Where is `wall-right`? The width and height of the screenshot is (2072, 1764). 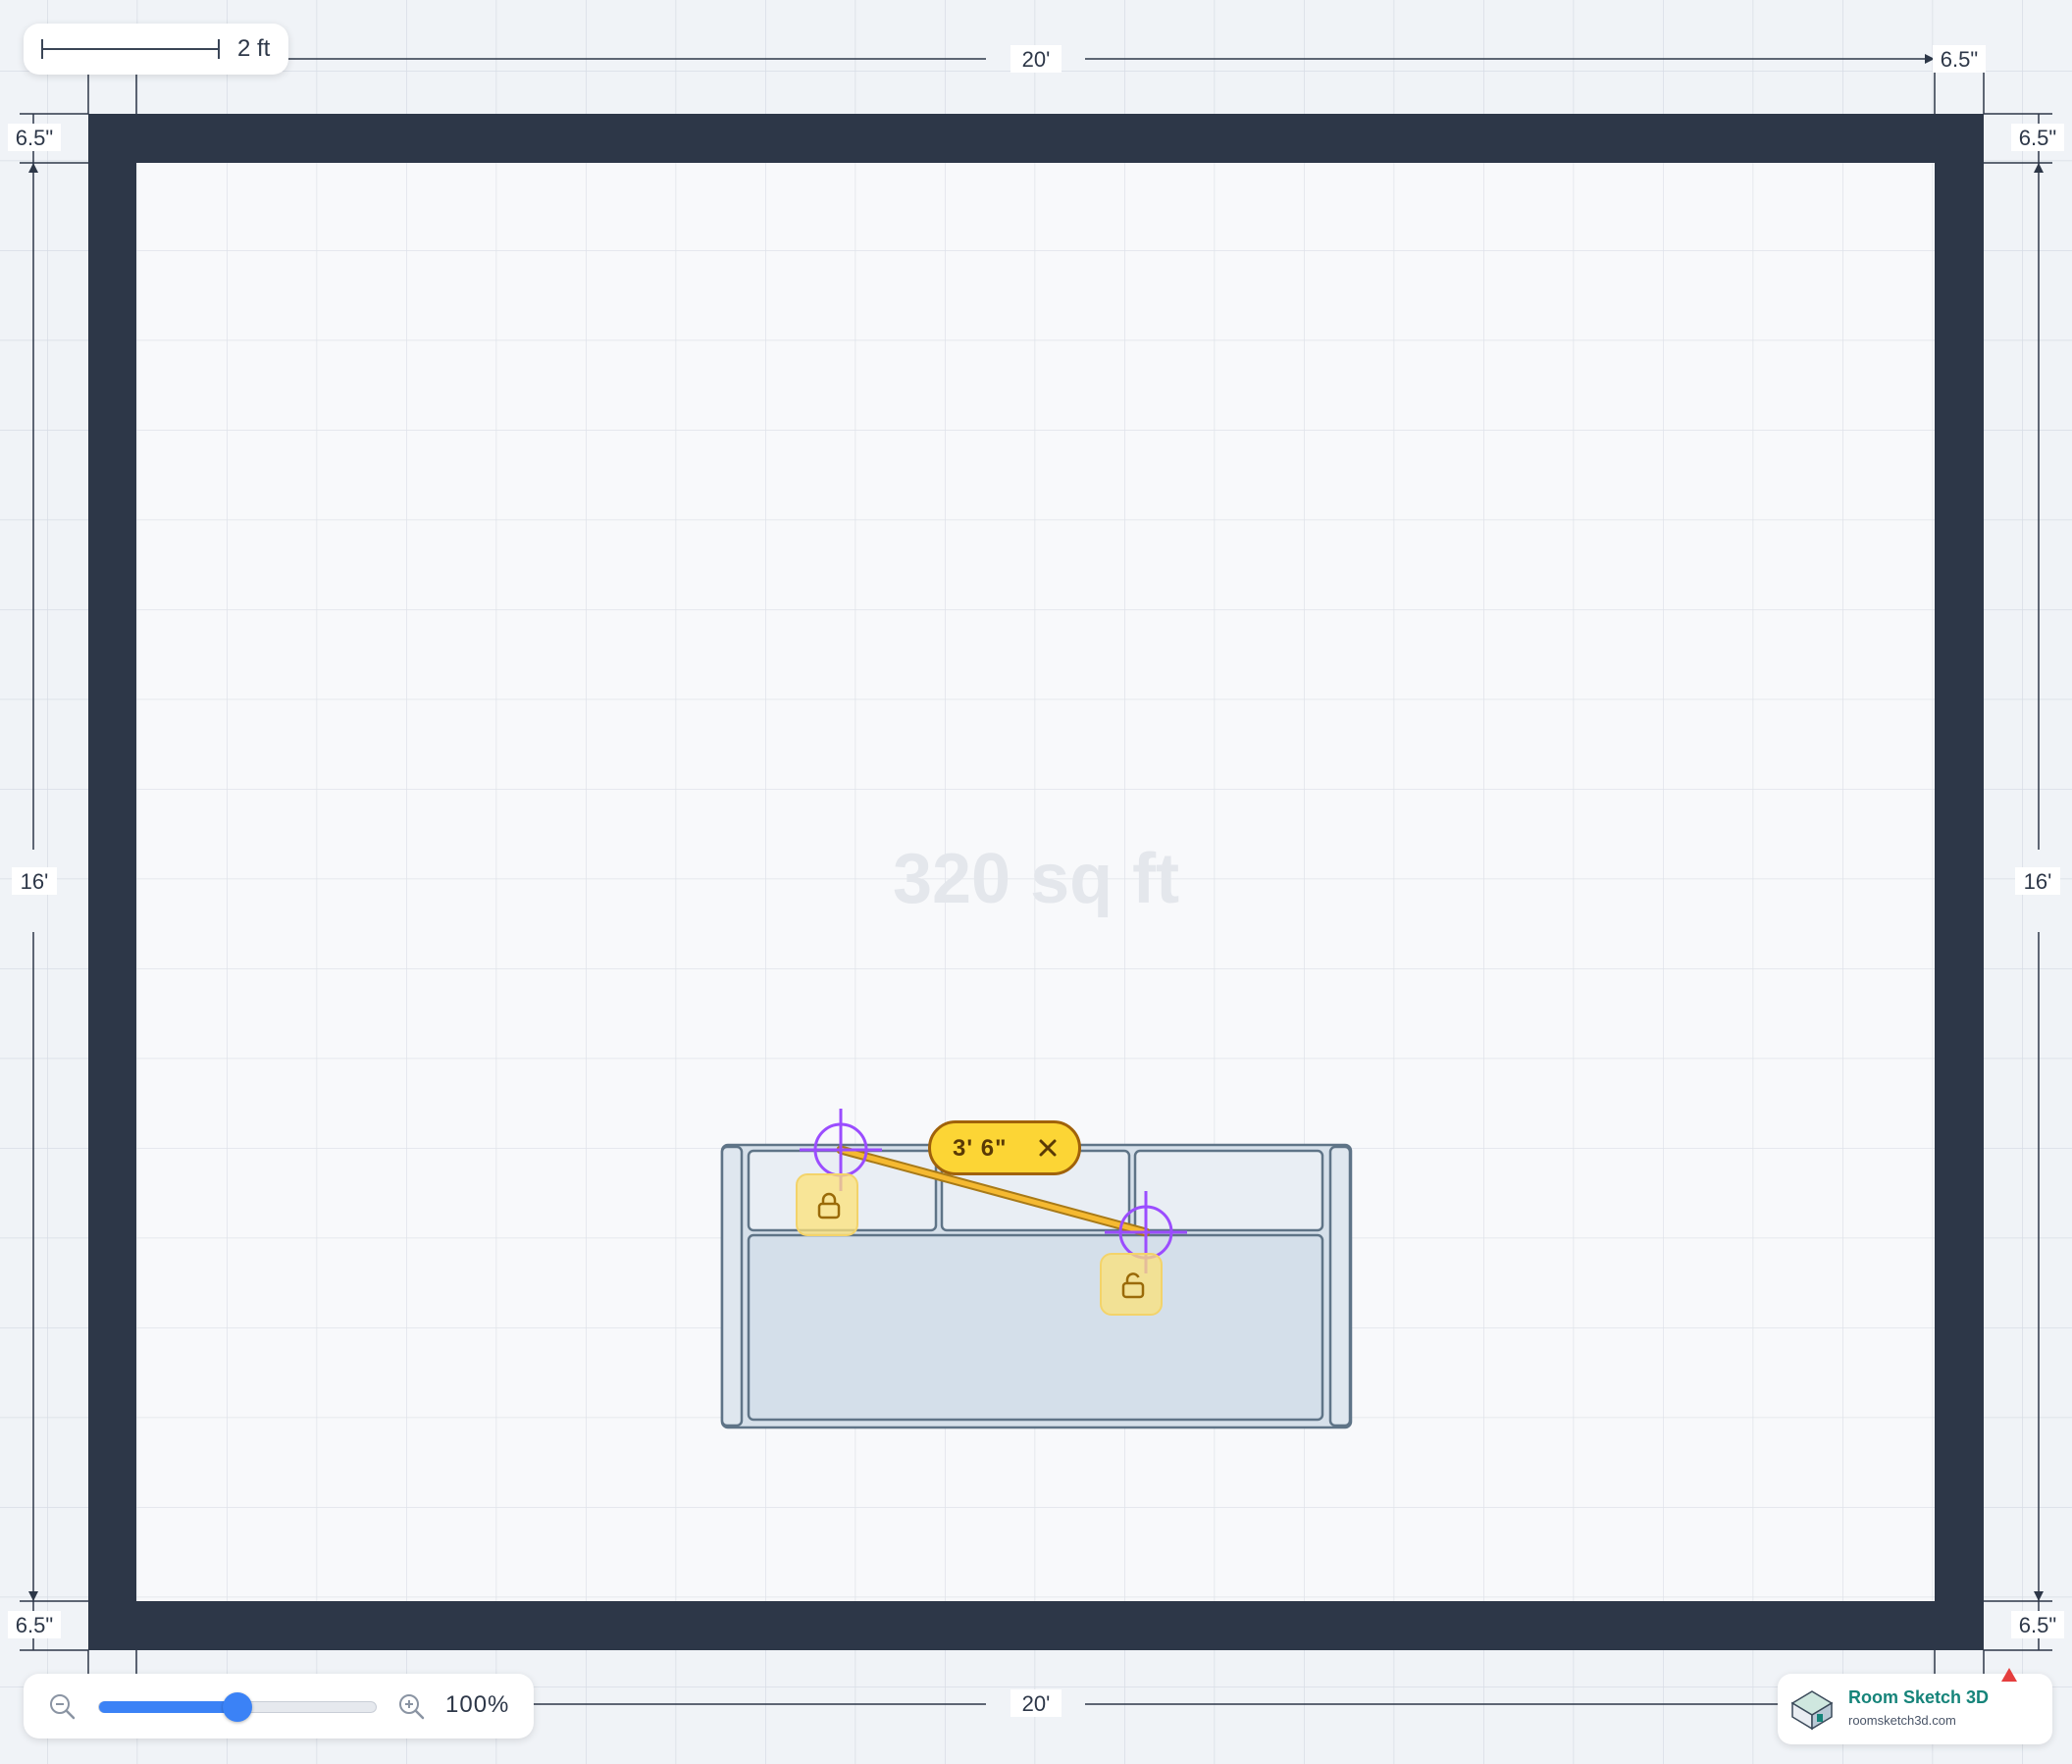 wall-right is located at coordinates (1959, 882).